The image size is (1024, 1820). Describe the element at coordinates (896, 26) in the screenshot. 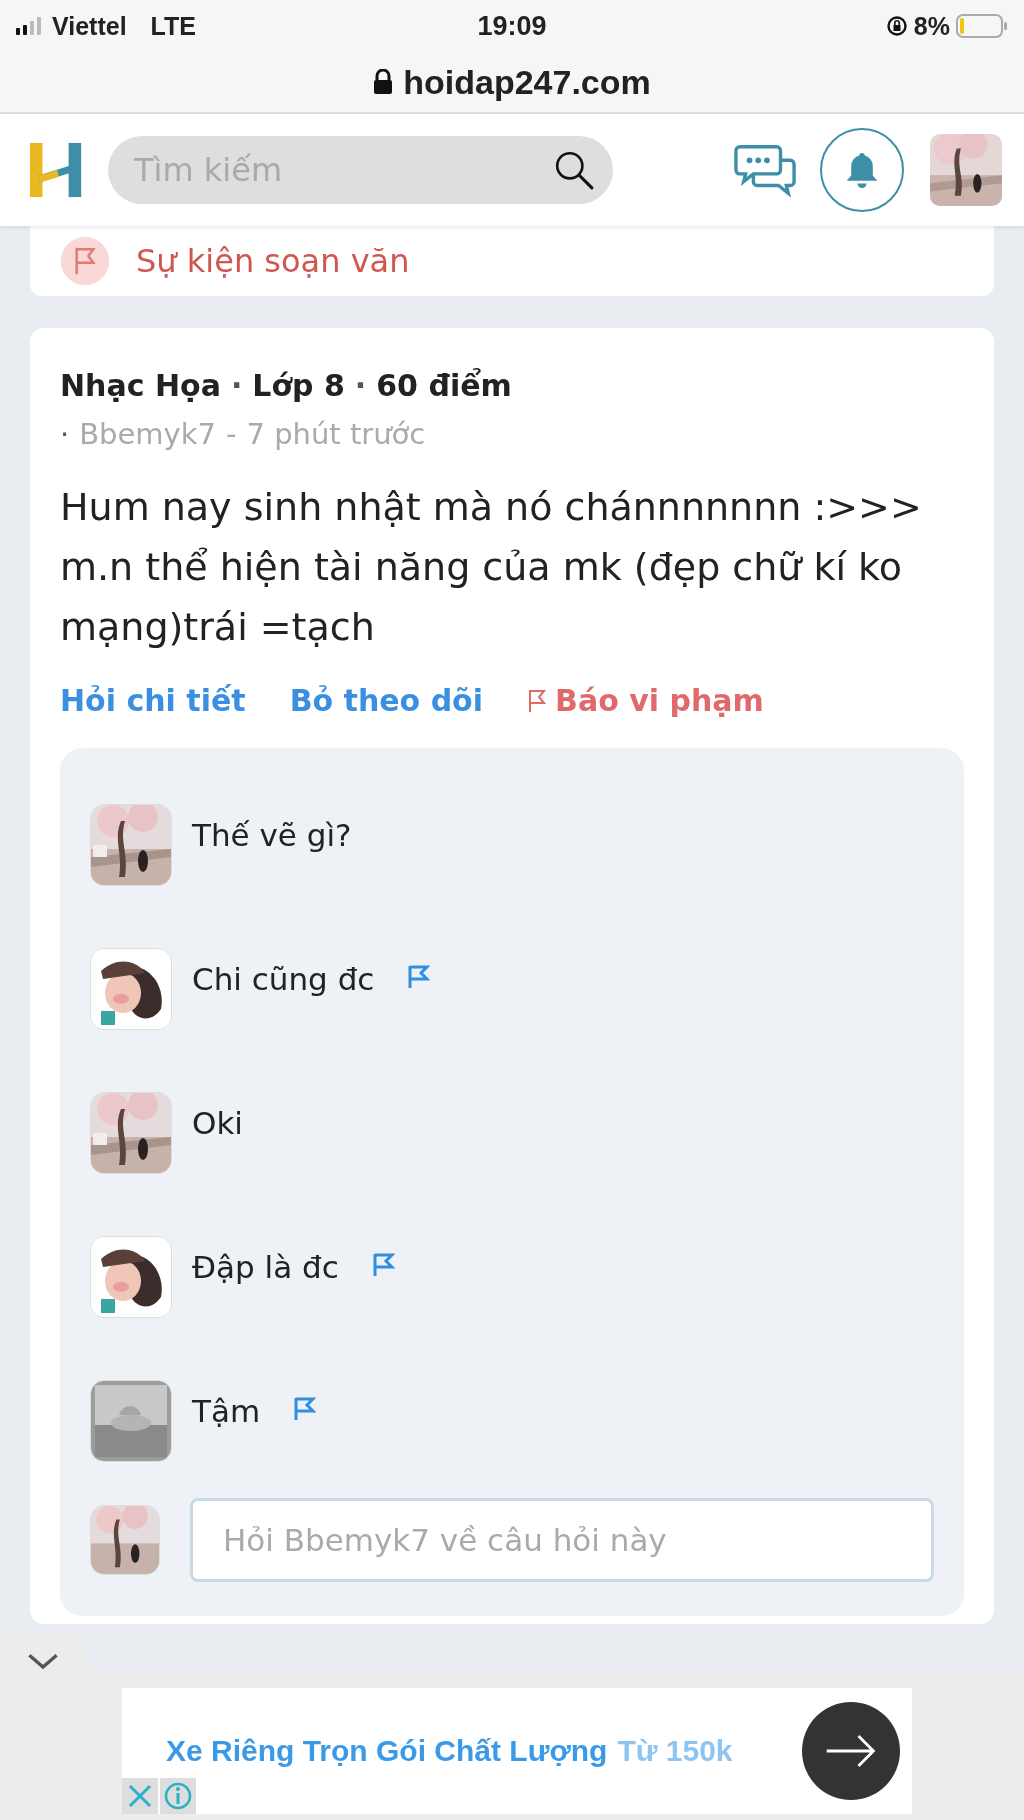

I see `rotation-lock-icon` at that location.